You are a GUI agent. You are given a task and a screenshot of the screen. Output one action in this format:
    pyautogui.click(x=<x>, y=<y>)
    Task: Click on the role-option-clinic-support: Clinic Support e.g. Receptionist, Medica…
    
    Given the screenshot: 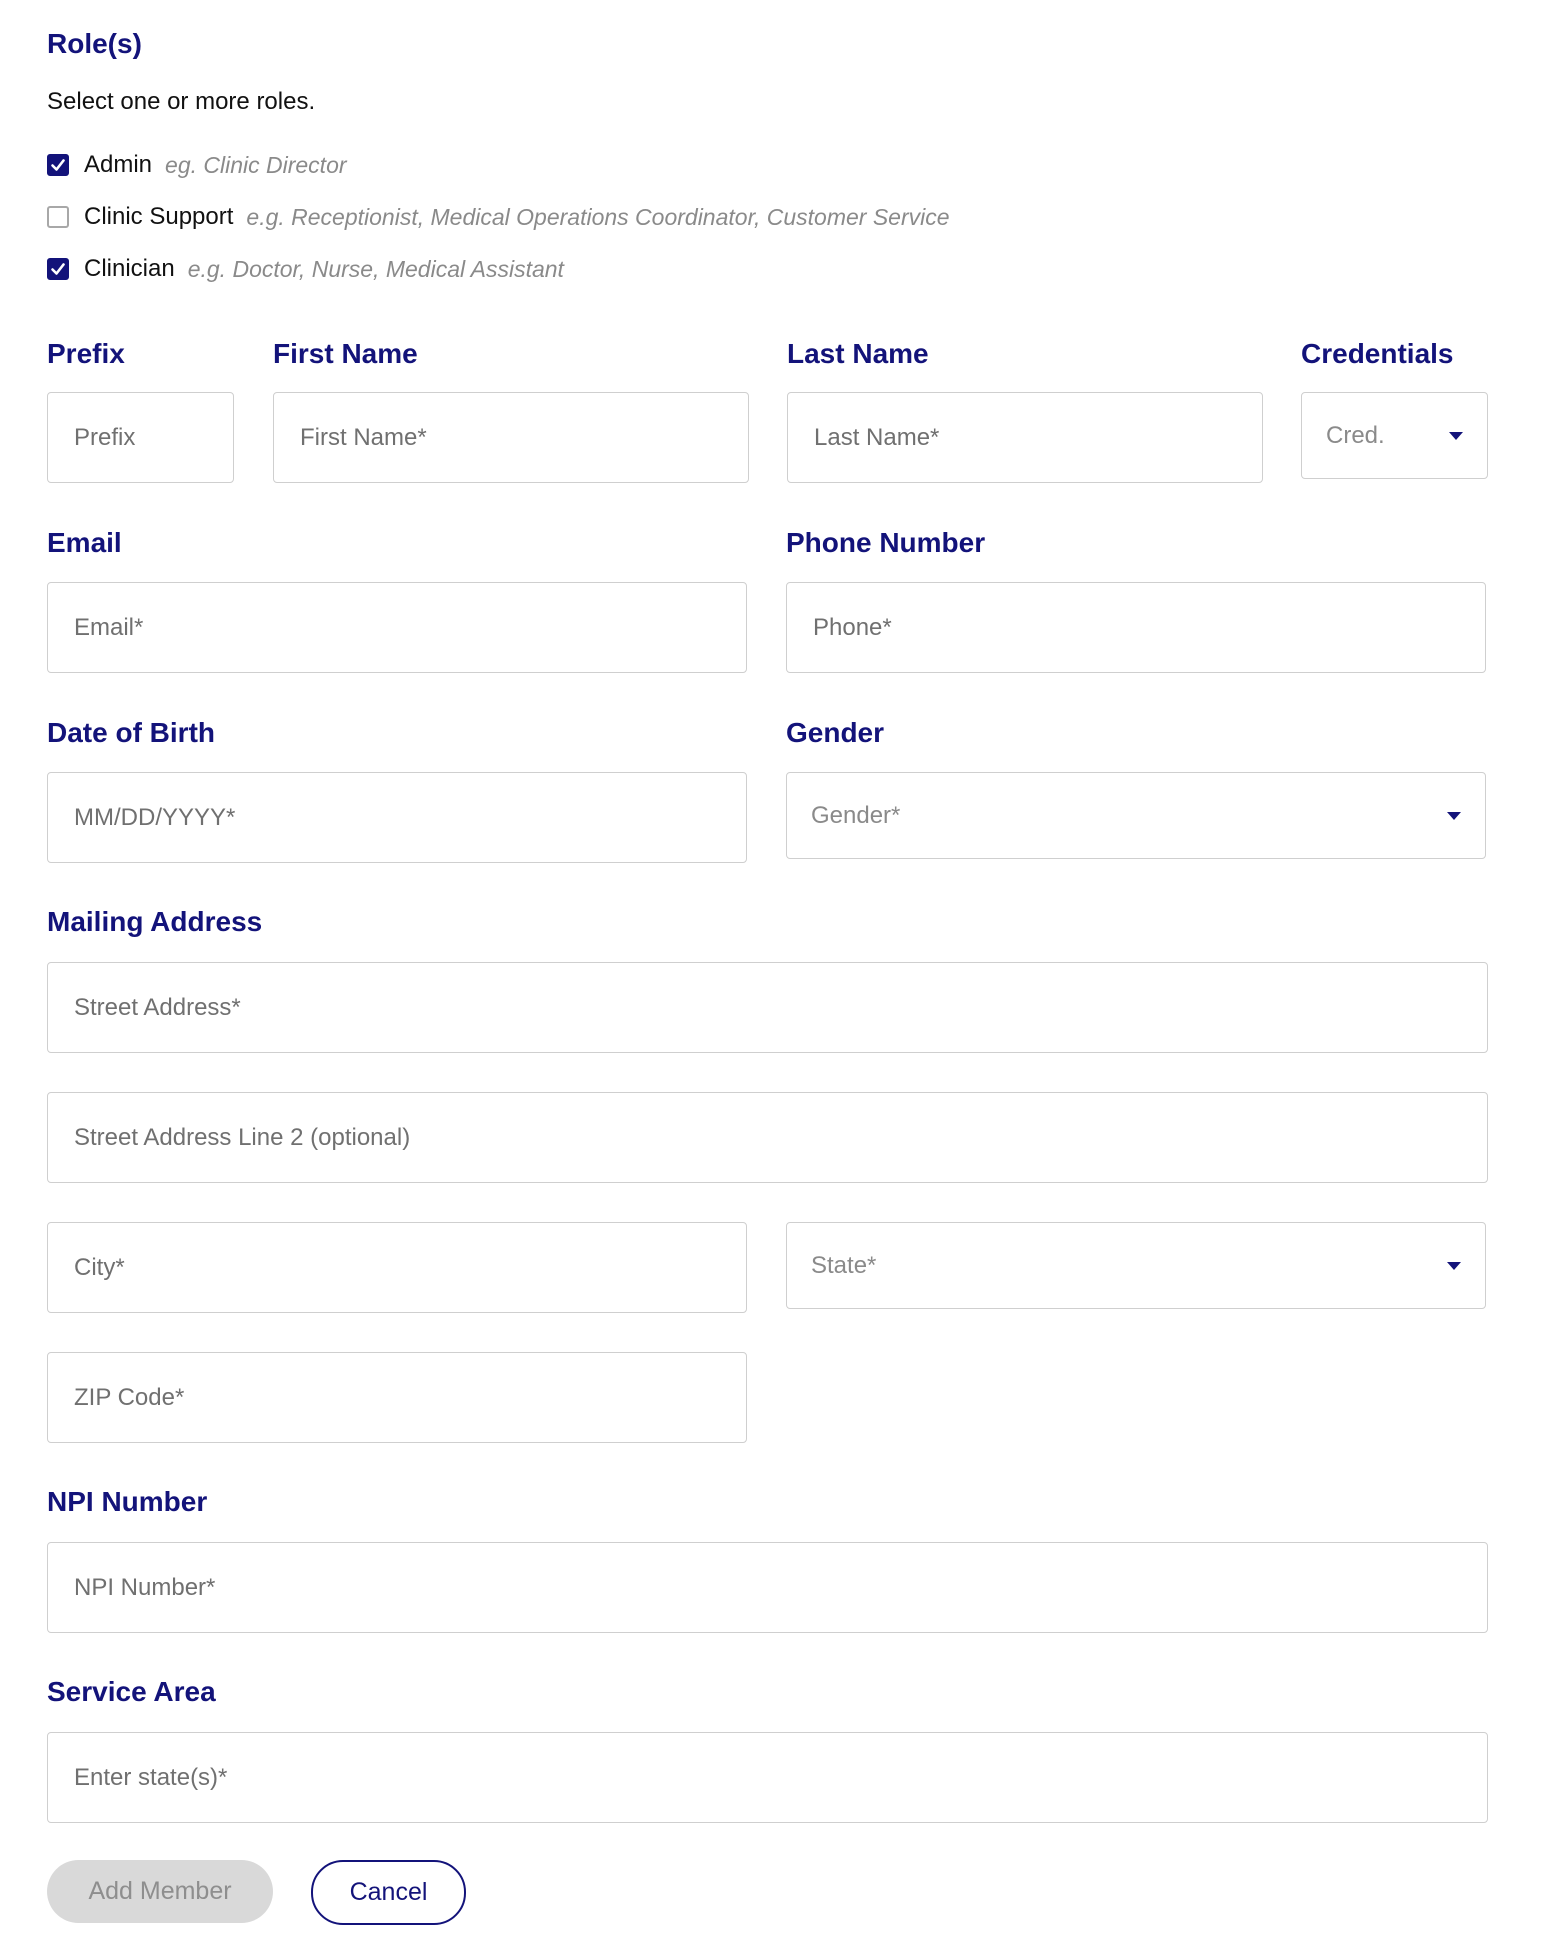 What is the action you would take?
    pyautogui.click(x=498, y=217)
    